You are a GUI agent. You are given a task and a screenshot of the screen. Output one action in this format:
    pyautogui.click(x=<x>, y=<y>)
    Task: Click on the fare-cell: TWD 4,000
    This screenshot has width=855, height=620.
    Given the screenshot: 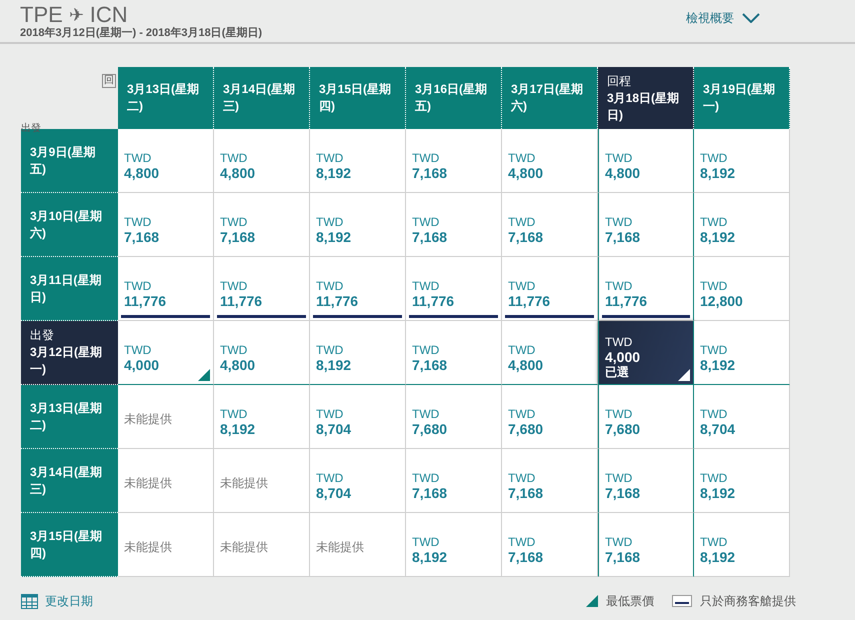 What is the action you would take?
    pyautogui.click(x=166, y=353)
    